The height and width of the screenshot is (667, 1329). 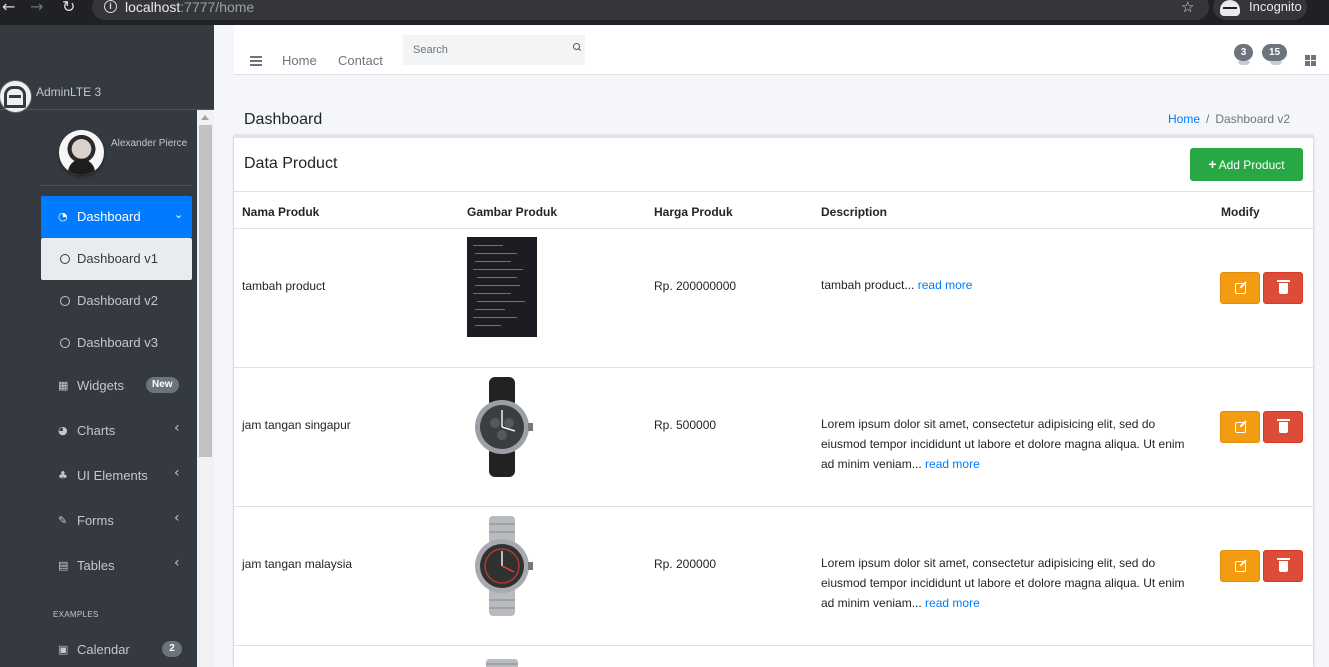 I want to click on browser-toolbar: ← → ↻ i localhost:7777/home ☆ Incognito, so click(x=664, y=12).